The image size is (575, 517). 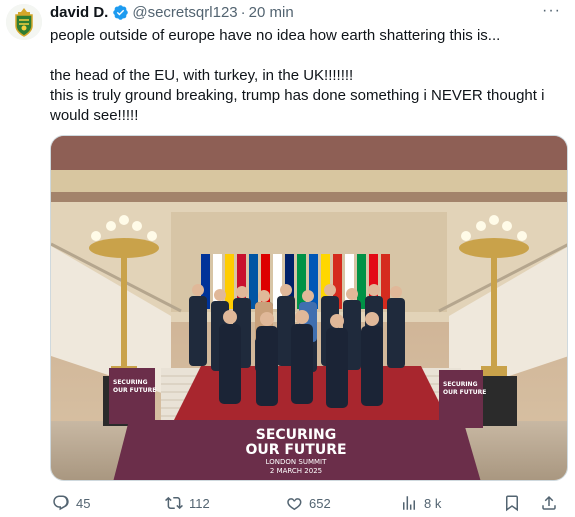 What do you see at coordinates (305, 12) in the screenshot?
I see `tweet-header: david D. @secretsqrl123 · 20 min` at bounding box center [305, 12].